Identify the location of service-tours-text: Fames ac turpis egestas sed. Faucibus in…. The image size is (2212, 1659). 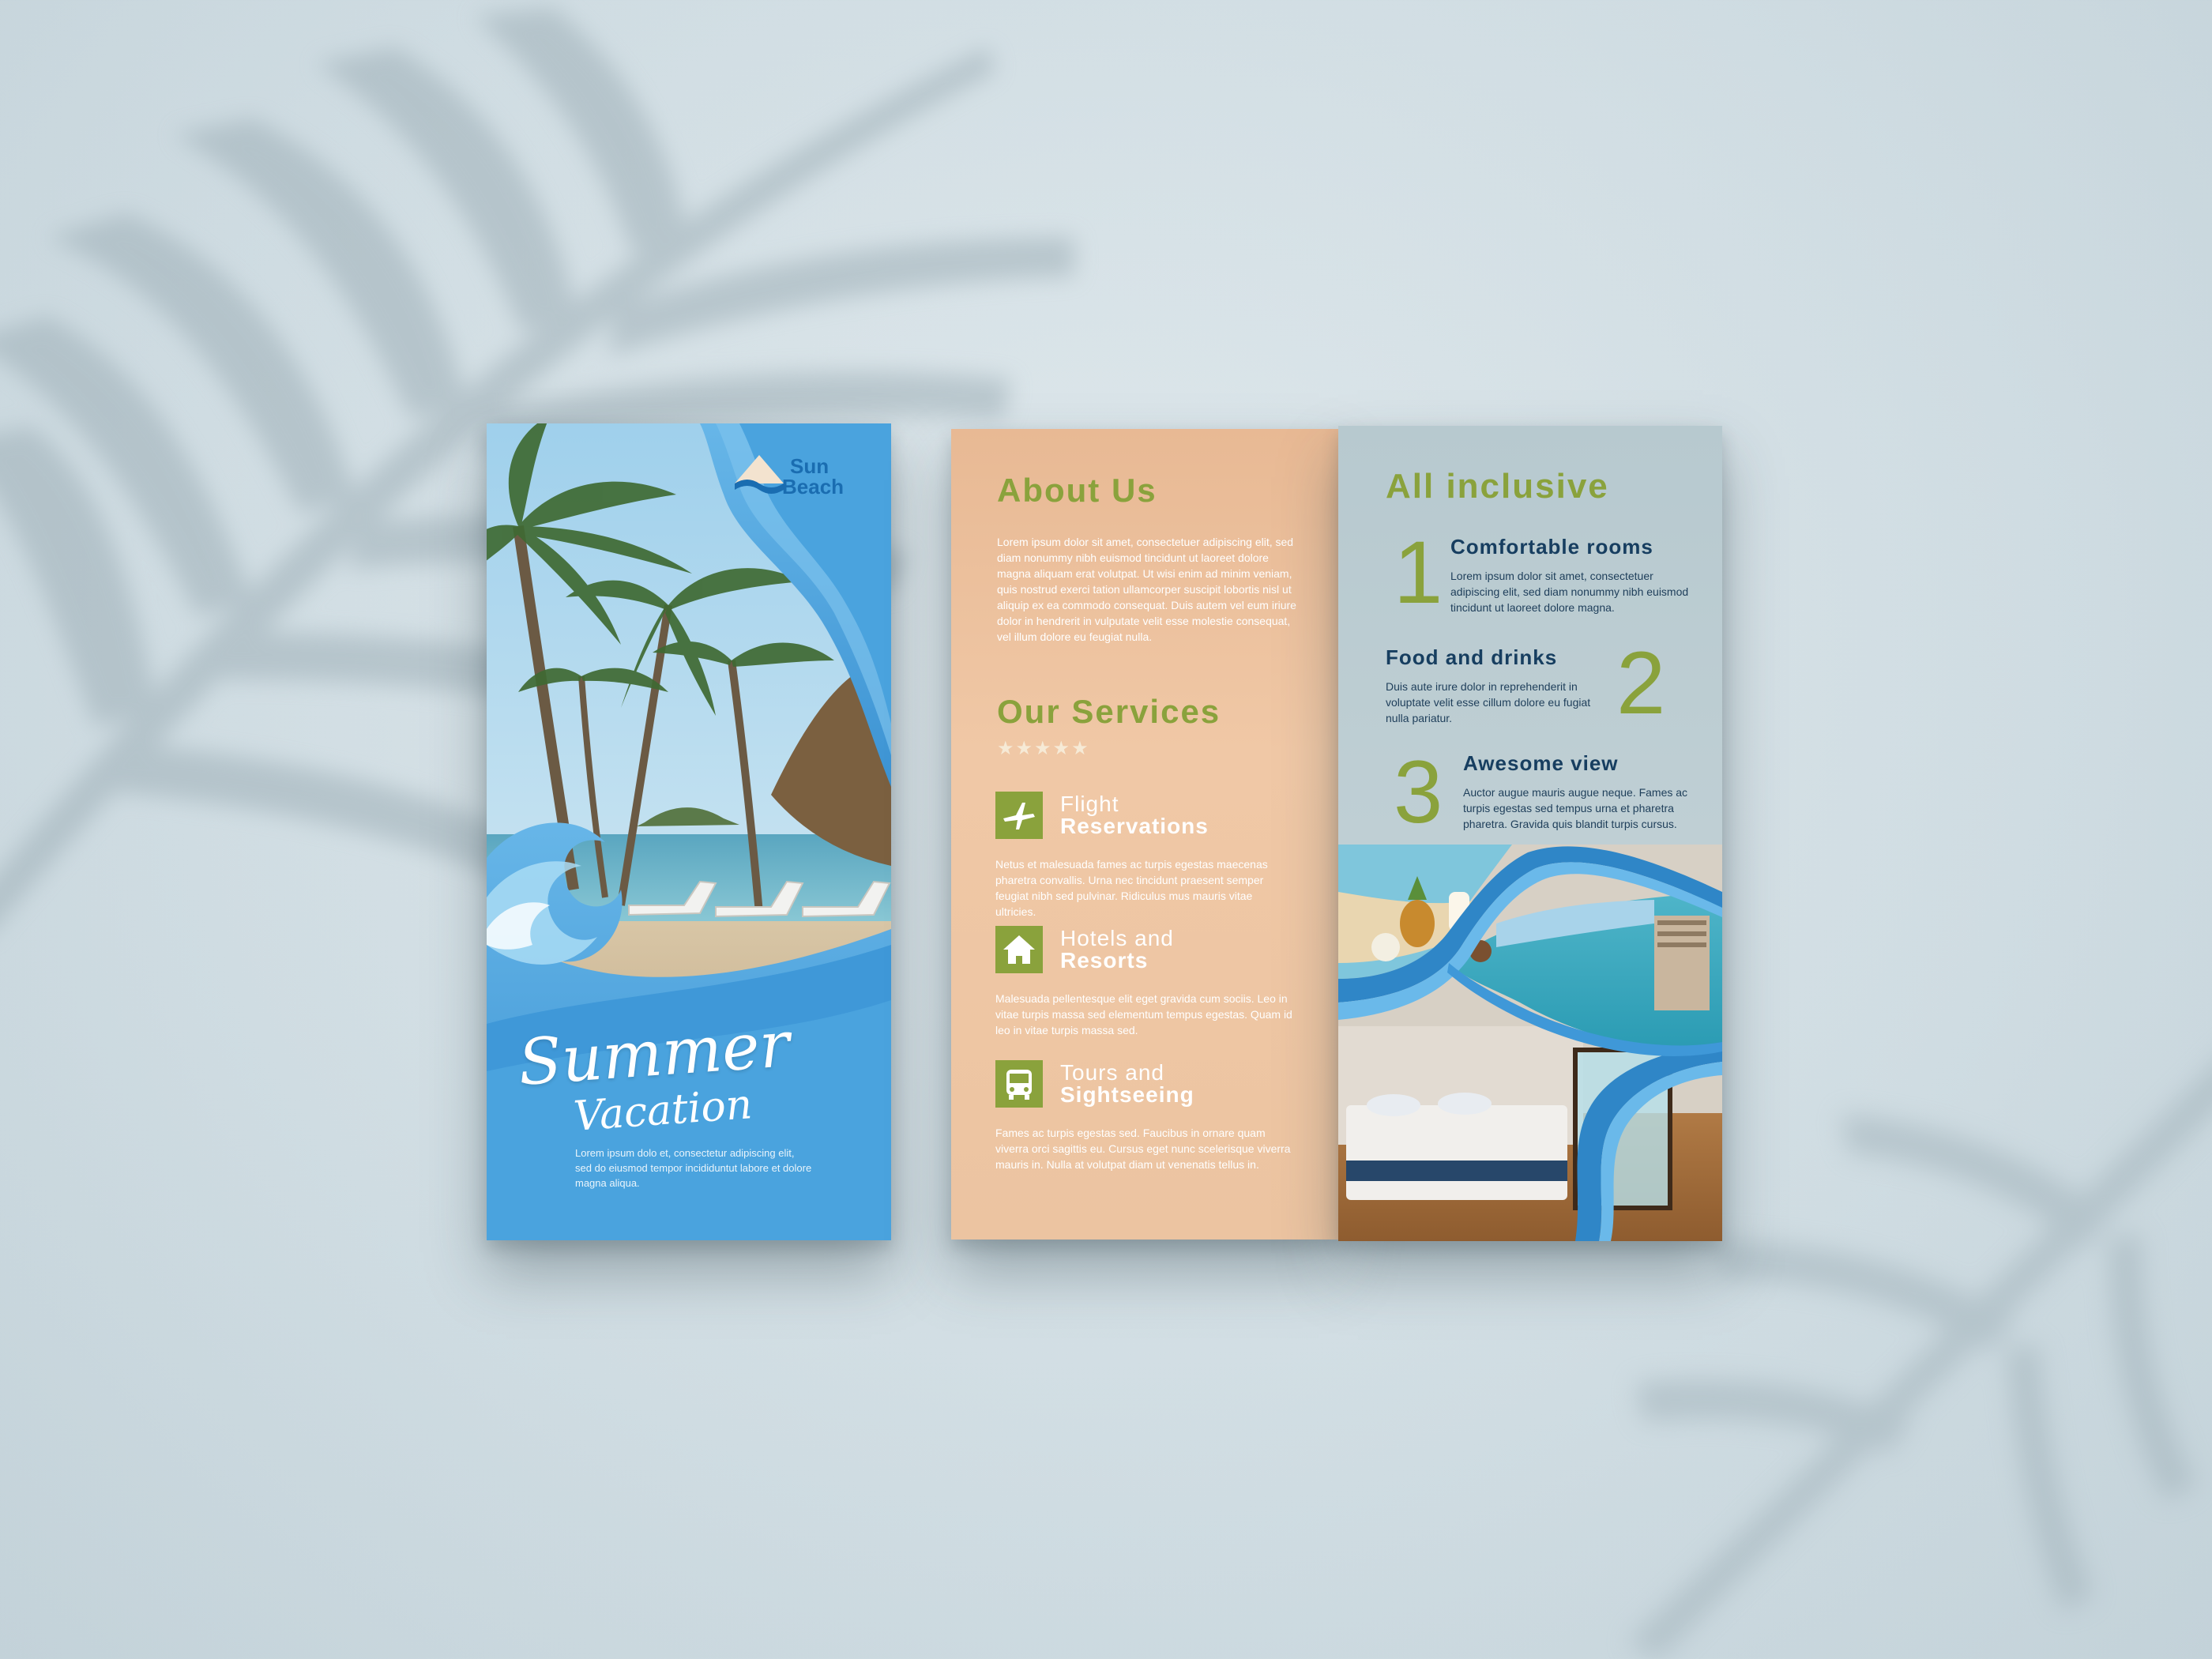
(1143, 1149).